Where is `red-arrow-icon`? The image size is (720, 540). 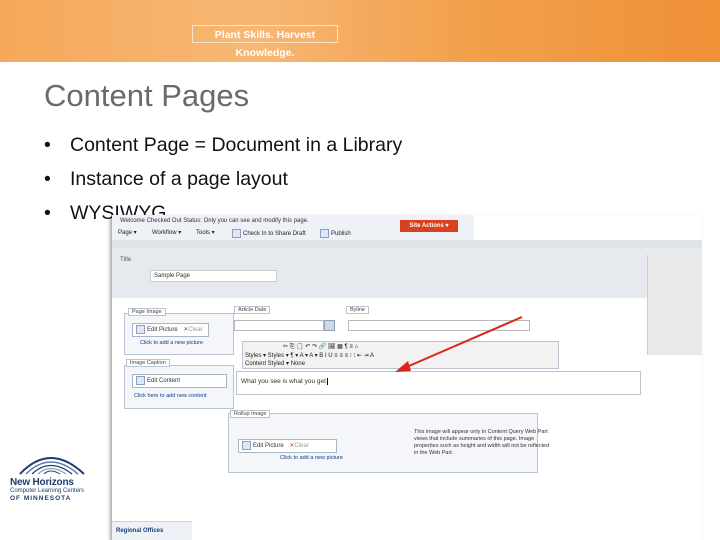 red-arrow-icon is located at coordinates (459, 344).